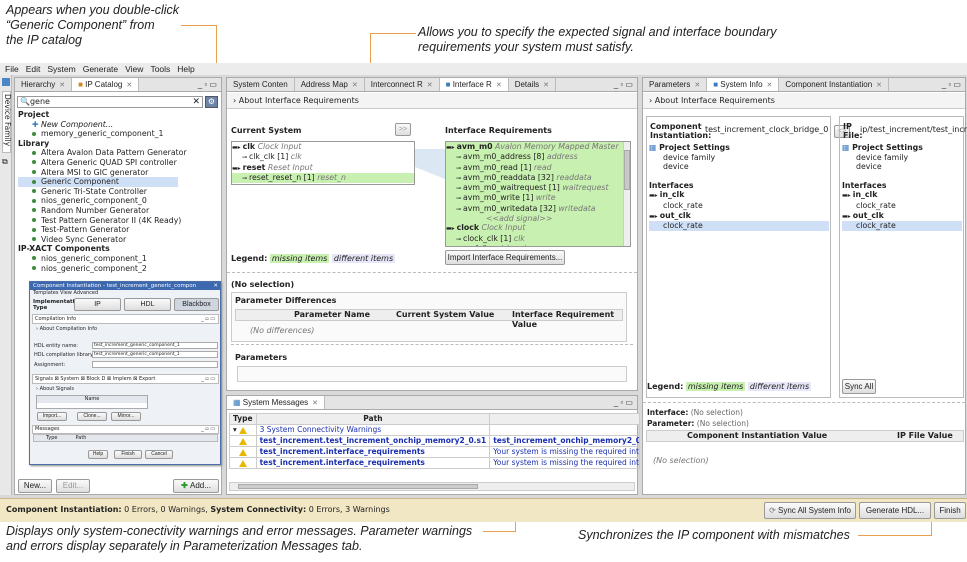 This screenshot has width=967, height=562. What do you see at coordinates (118, 259) in the screenshot?
I see `catalog-item: nios_generic_component_1` at bounding box center [118, 259].